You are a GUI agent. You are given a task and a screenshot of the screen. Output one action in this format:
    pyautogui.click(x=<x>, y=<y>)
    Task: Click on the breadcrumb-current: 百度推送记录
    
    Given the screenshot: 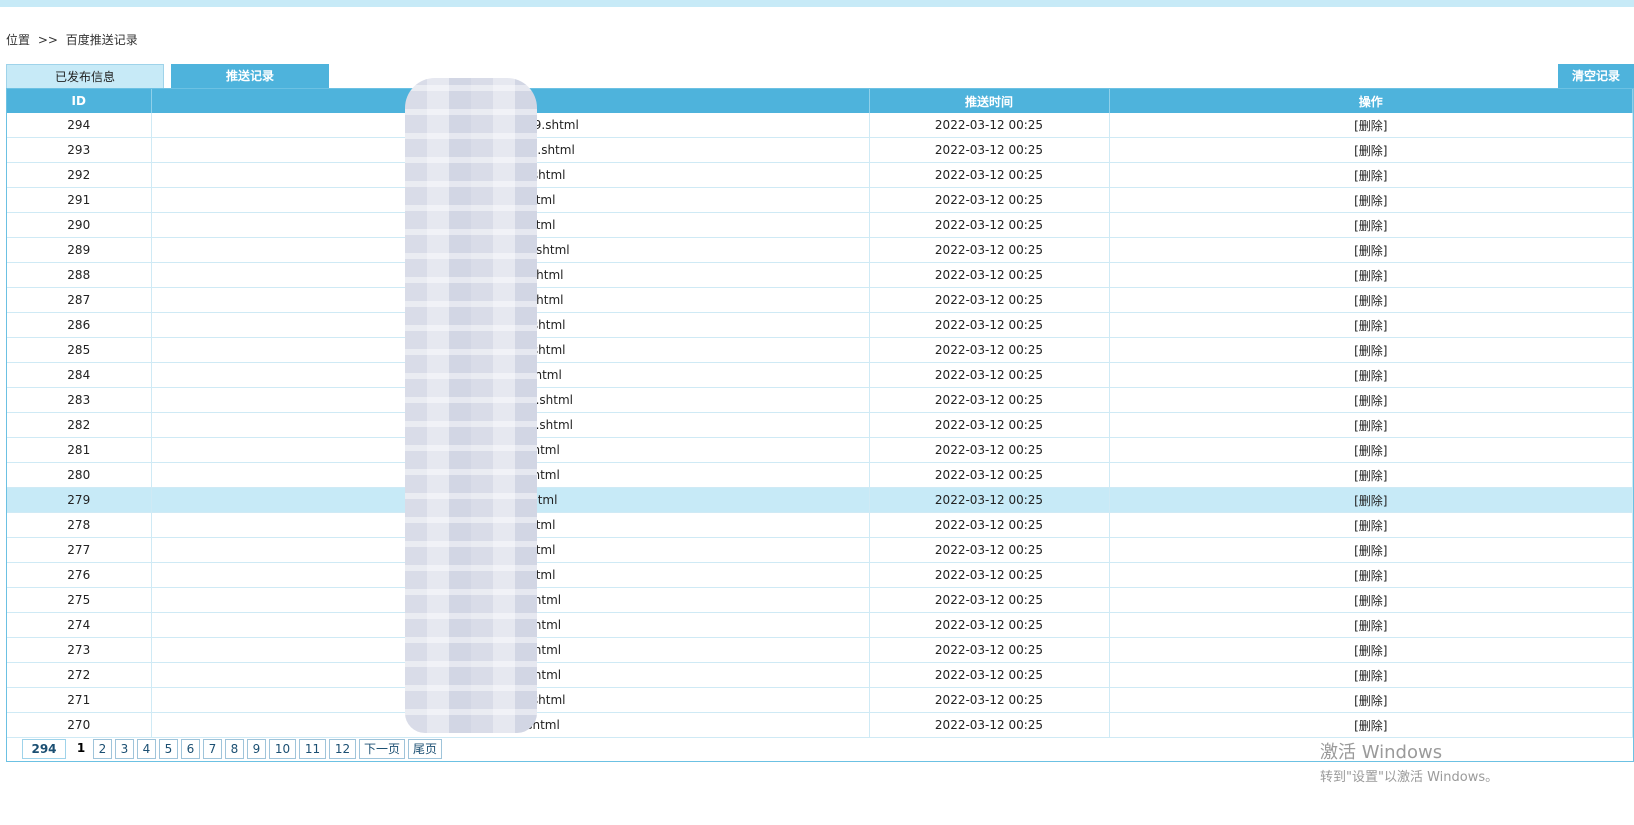 What is the action you would take?
    pyautogui.click(x=101, y=40)
    